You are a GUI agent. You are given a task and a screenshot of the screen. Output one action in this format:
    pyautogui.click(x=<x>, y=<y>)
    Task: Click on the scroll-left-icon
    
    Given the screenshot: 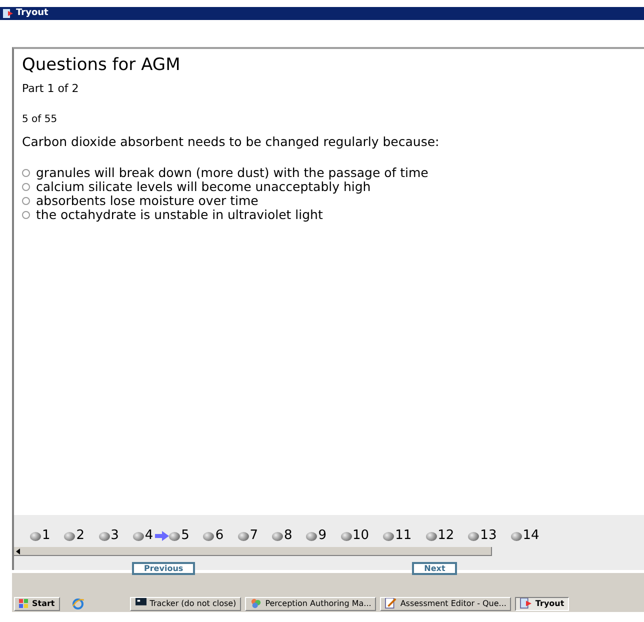 What is the action you would take?
    pyautogui.click(x=18, y=551)
    